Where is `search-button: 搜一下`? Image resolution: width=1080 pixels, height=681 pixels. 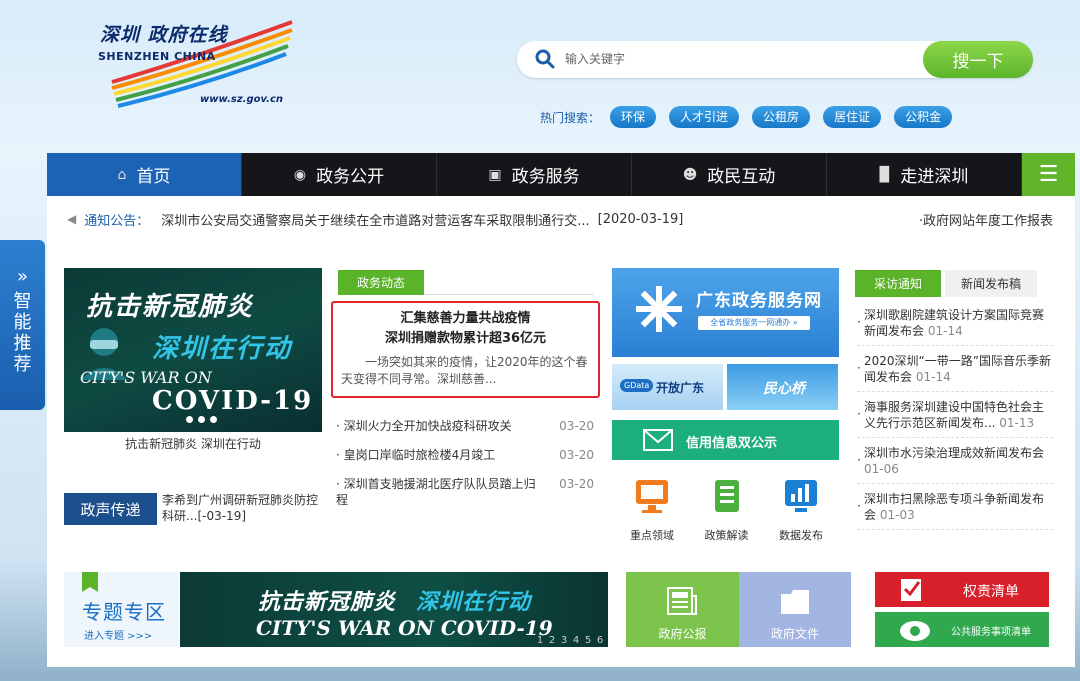
search-button: 搜一下 is located at coordinates (978, 59).